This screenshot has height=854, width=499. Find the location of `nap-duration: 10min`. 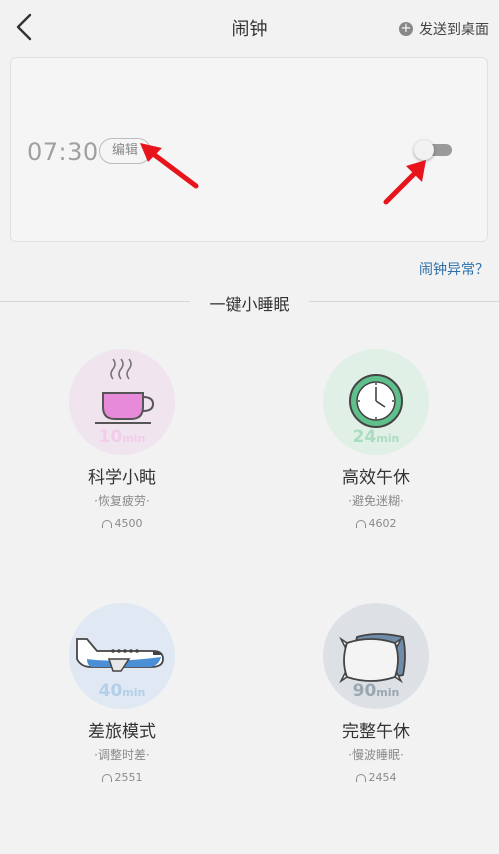

nap-duration: 10min is located at coordinates (122, 437).